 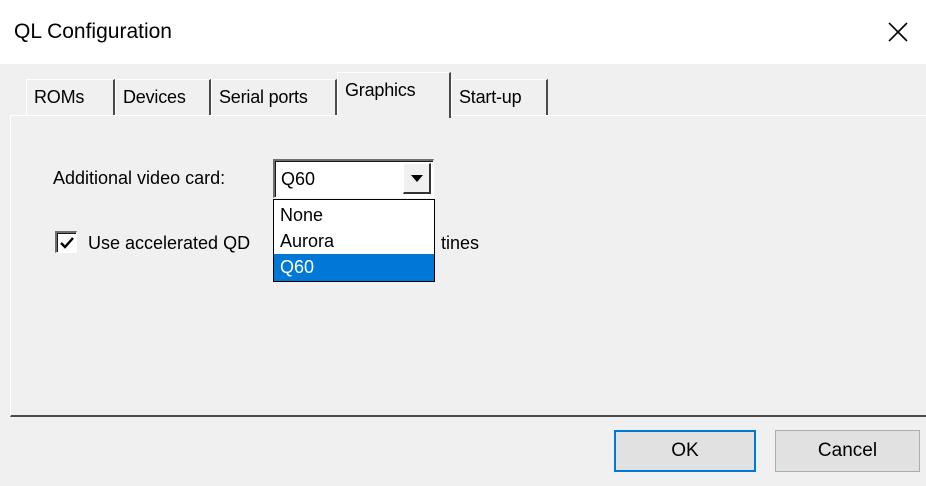 What do you see at coordinates (353, 178) in the screenshot?
I see `video-card-combobox: Q60` at bounding box center [353, 178].